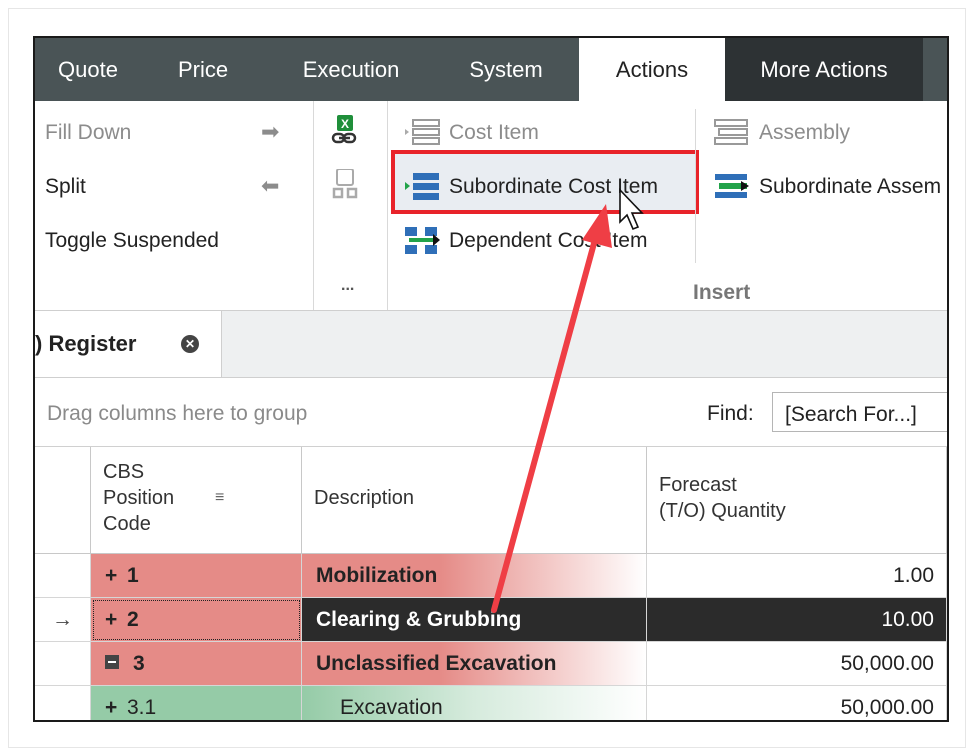 This screenshot has height=756, width=976. Describe the element at coordinates (133, 575) in the screenshot. I see `cbs-code: 1` at that location.